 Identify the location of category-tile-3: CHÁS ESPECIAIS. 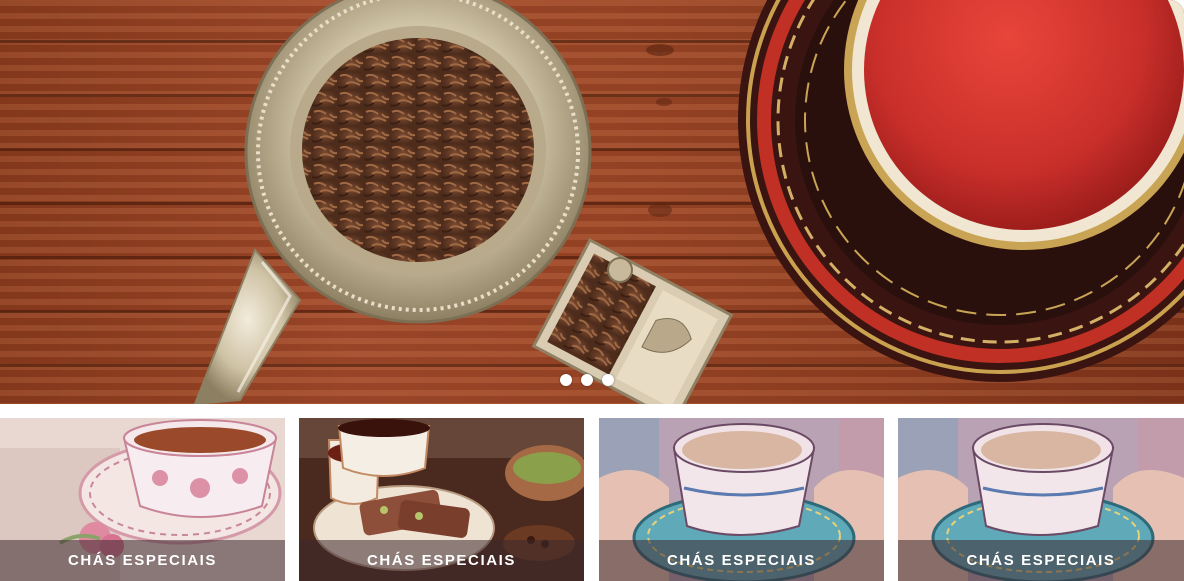
(741, 499).